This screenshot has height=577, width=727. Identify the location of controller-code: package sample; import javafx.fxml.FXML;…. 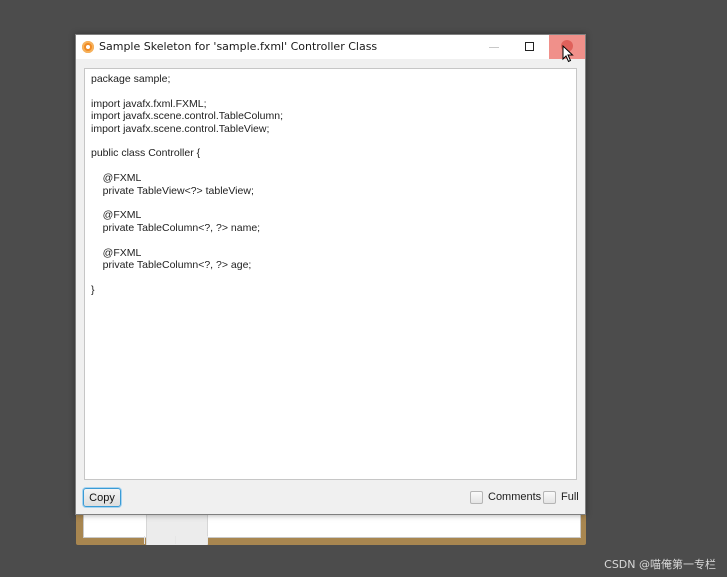
(187, 184).